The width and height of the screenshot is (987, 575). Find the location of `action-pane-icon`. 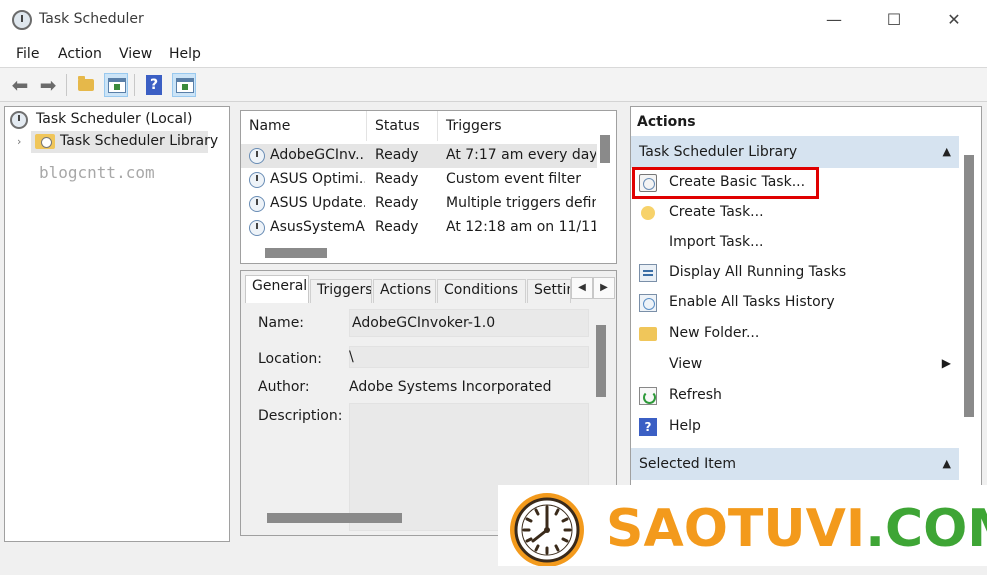

action-pane-icon is located at coordinates (184, 85).